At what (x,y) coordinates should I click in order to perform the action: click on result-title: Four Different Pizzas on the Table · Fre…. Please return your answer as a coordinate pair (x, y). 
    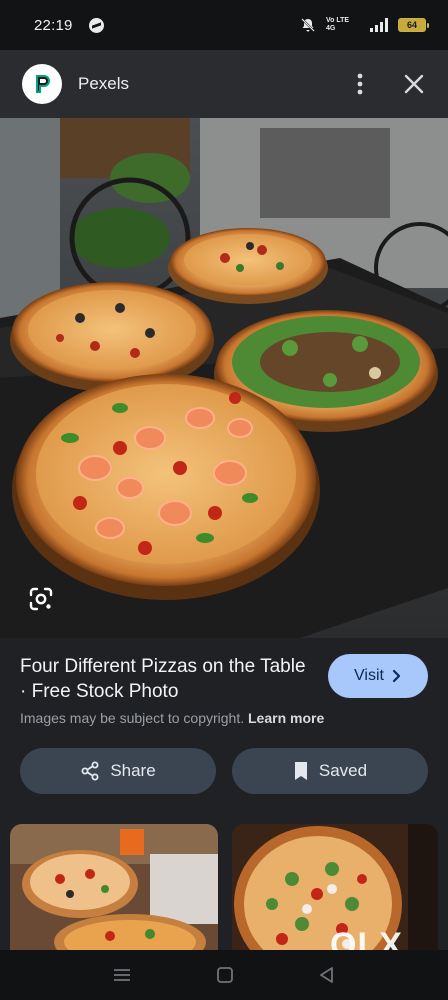
    Looking at the image, I should click on (165, 679).